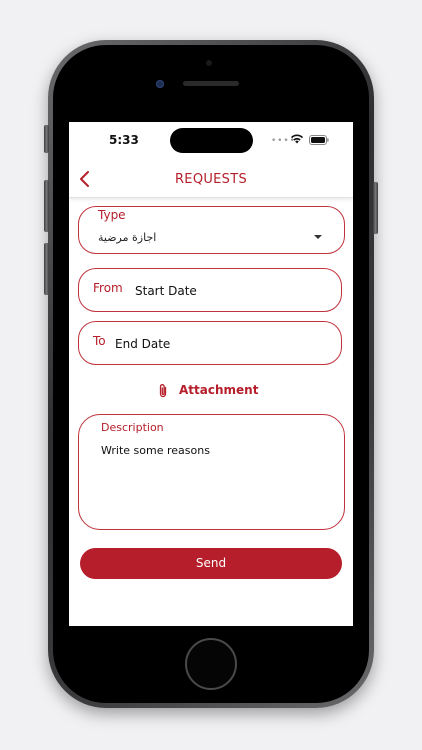 The width and height of the screenshot is (422, 750). I want to click on description-placeholder: Write some reasons, so click(155, 450).